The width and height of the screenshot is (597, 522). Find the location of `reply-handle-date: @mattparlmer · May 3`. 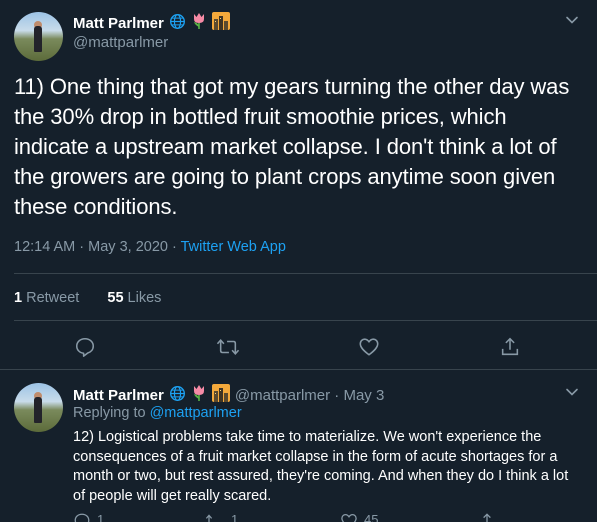

reply-handle-date: @mattparlmer · May 3 is located at coordinates (309, 395).